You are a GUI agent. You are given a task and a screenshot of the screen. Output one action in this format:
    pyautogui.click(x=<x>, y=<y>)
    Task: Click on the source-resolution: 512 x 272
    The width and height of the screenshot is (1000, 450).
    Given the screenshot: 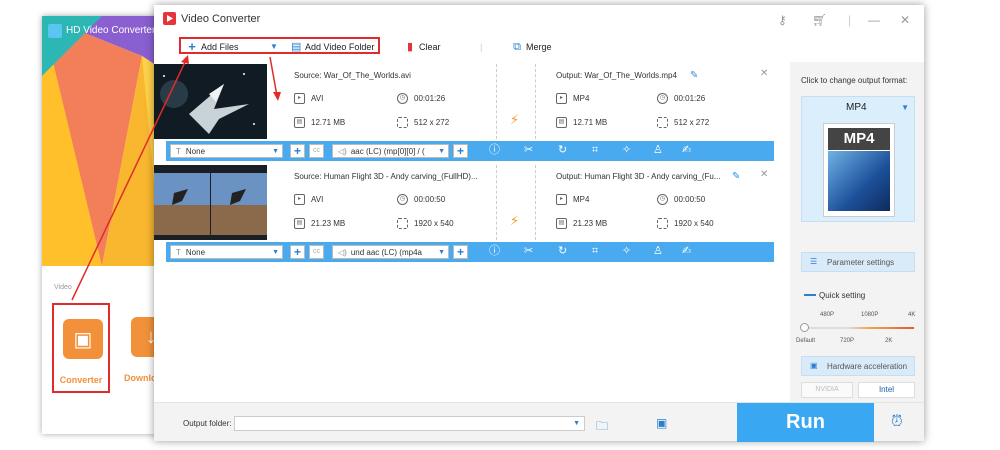 What is the action you would take?
    pyautogui.click(x=423, y=122)
    